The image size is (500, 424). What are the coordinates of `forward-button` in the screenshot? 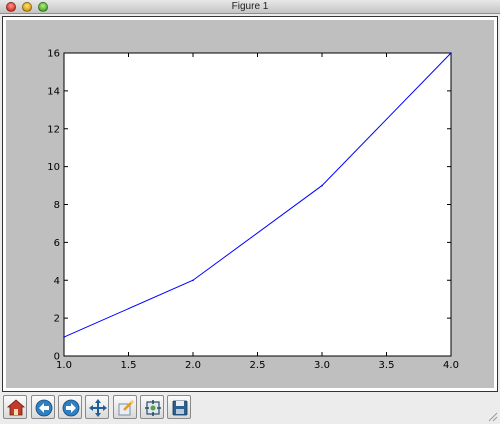 It's located at (70, 407).